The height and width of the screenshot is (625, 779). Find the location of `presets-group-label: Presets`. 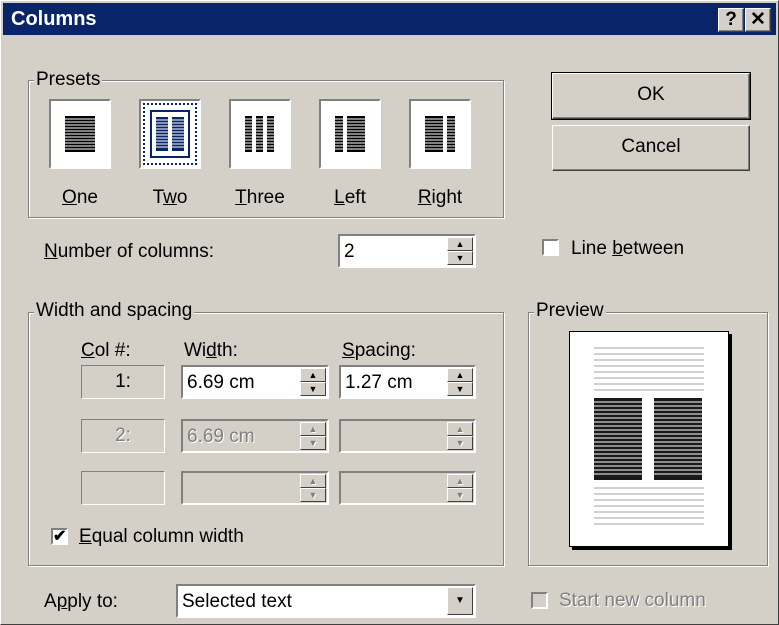

presets-group-label: Presets is located at coordinates (68, 80).